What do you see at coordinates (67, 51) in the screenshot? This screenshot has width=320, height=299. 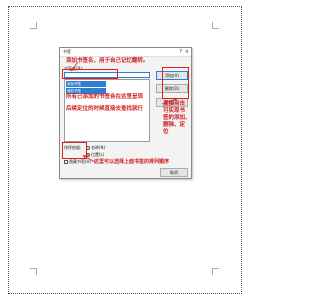 I see `dialog-title: 书签` at bounding box center [67, 51].